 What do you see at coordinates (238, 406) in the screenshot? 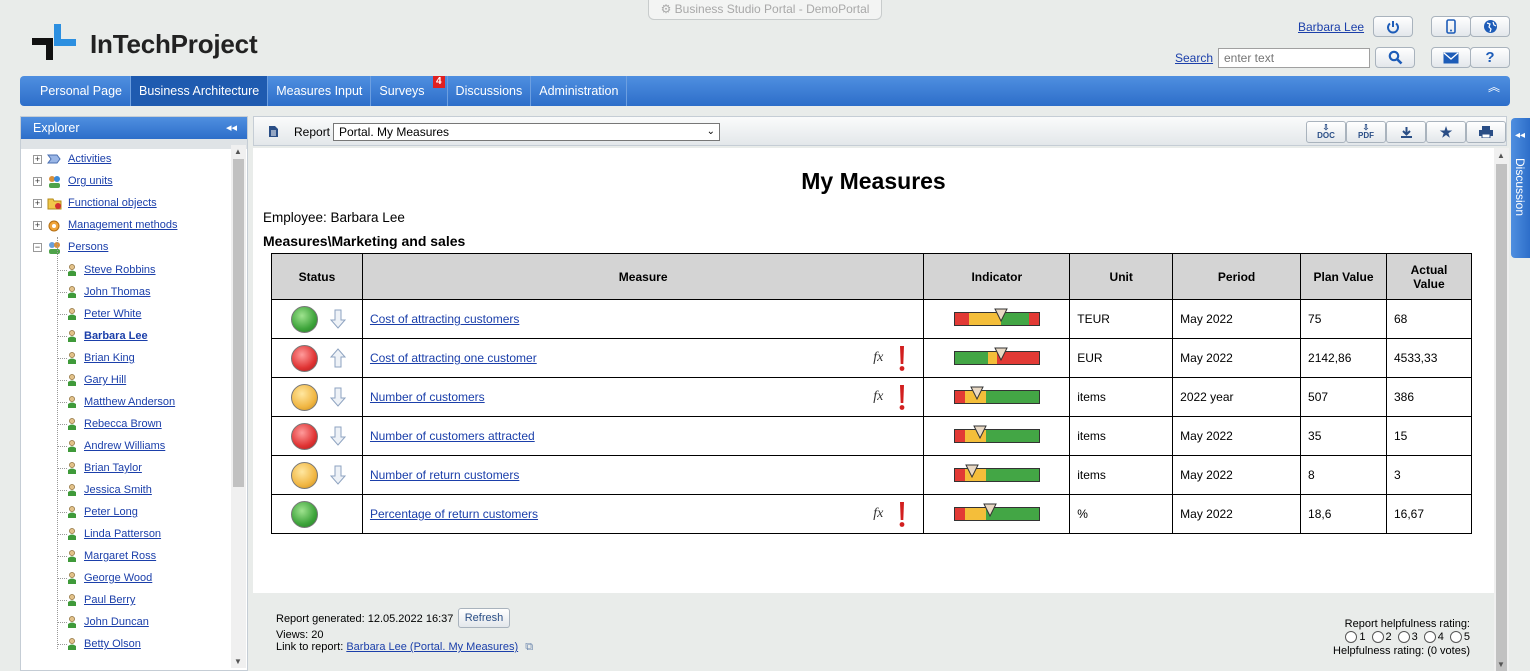
I see `explorer-scrollbar: ▲ ▼` at bounding box center [238, 406].